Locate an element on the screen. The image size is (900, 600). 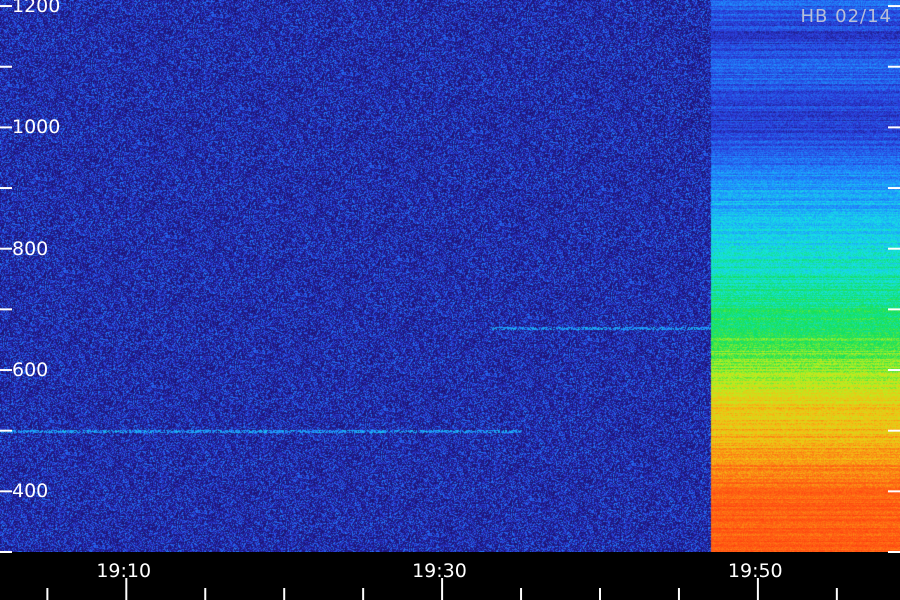
y-tick-label-1000: 1000 is located at coordinates (36, 127).